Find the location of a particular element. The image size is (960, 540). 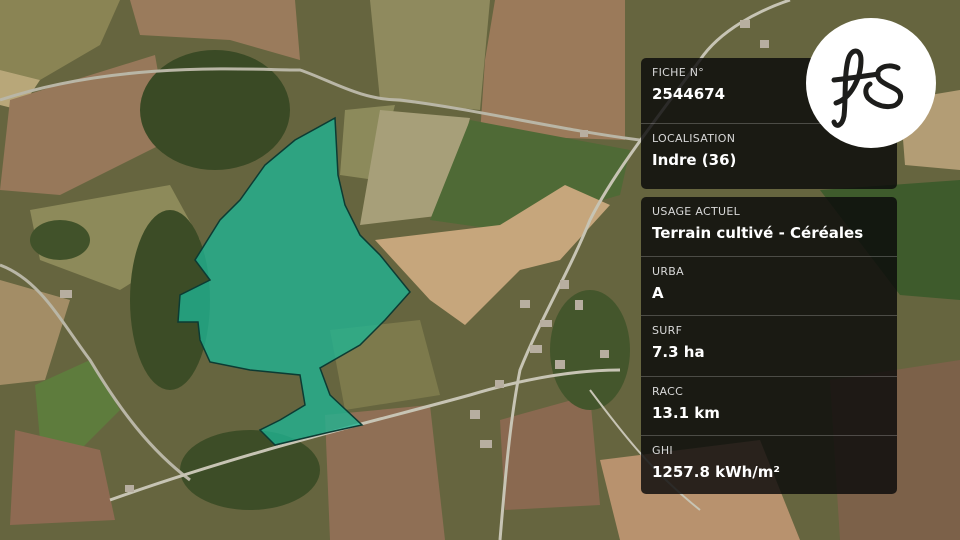

usage-row: USAGE ACTUEL Terrain cultivé - Céréales is located at coordinates (769, 227).